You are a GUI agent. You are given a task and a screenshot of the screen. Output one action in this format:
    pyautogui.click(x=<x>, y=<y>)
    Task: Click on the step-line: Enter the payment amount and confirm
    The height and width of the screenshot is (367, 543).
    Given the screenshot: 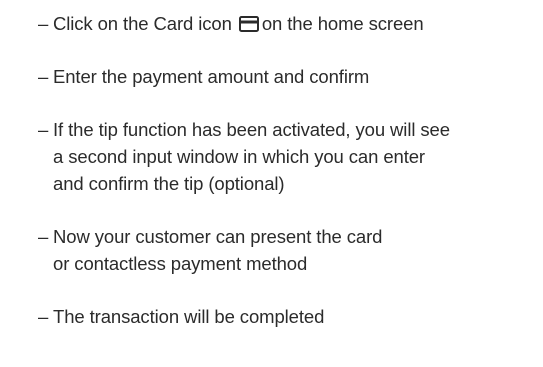 What is the action you would take?
    pyautogui.click(x=211, y=76)
    